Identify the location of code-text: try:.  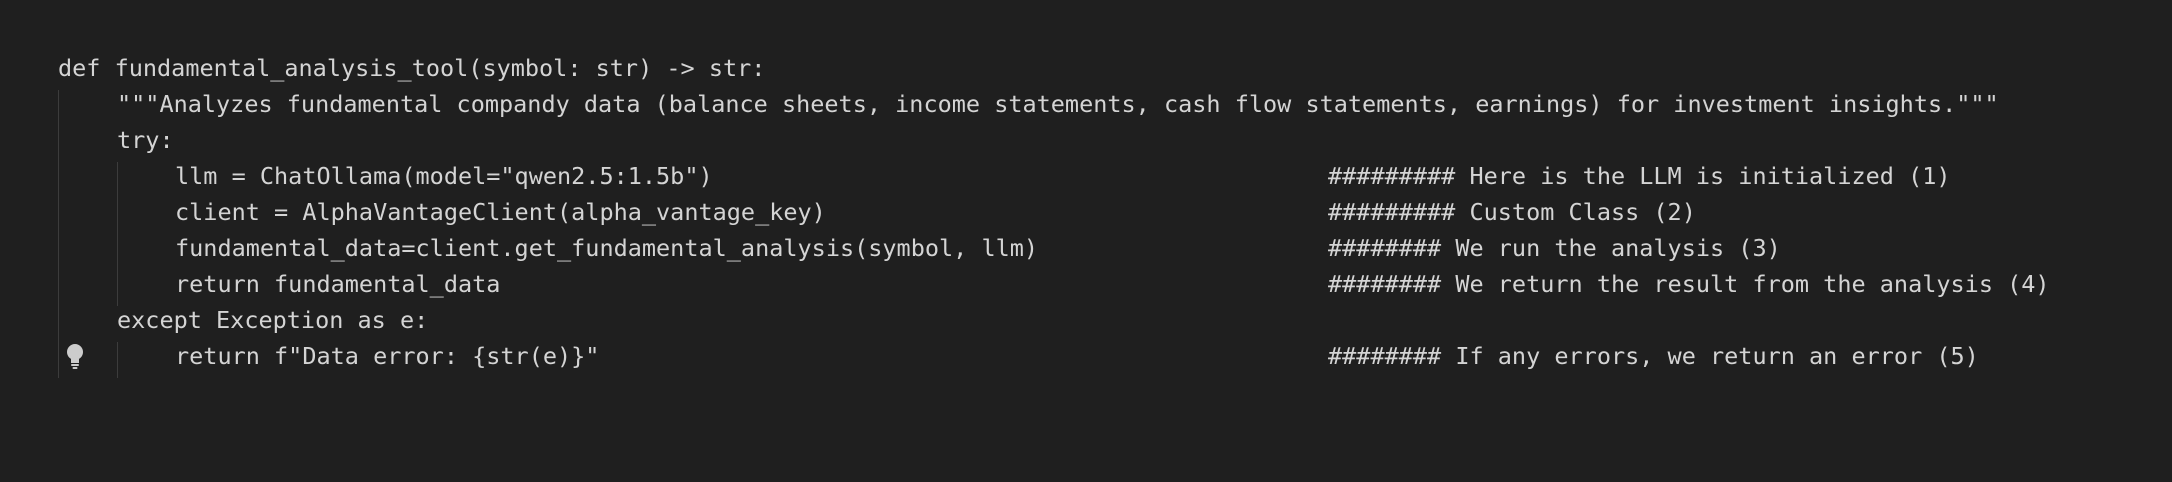
(145, 140).